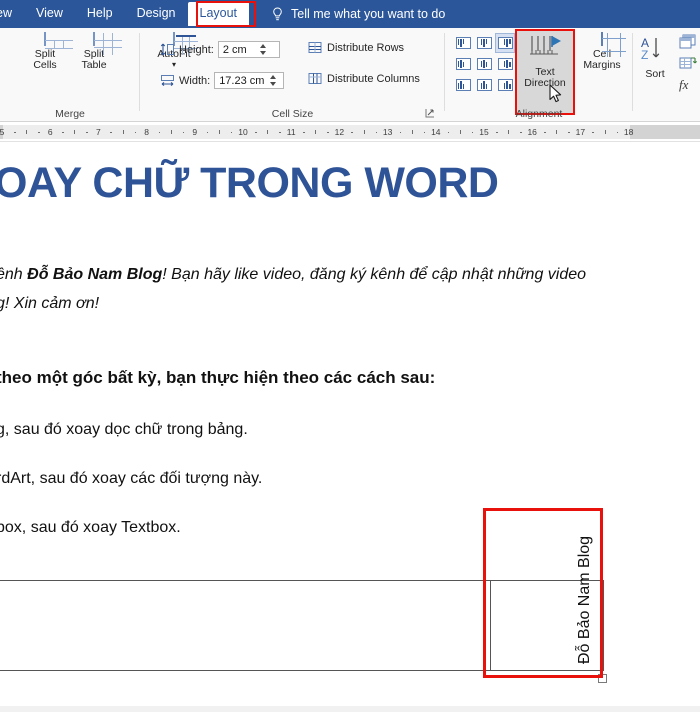 The width and height of the screenshot is (700, 712). What do you see at coordinates (272, 80) in the screenshot?
I see `width-stepper` at bounding box center [272, 80].